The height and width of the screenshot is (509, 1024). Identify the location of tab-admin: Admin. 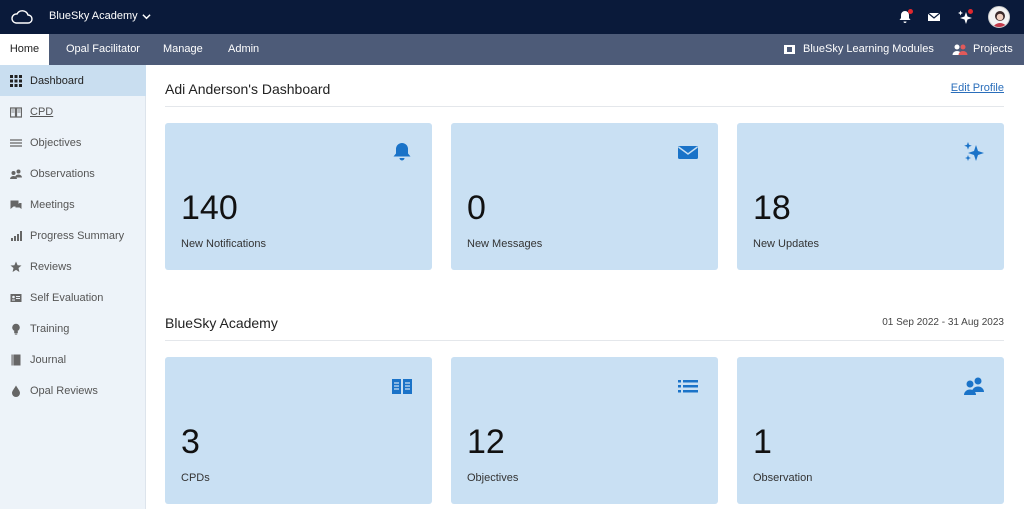
(243, 49).